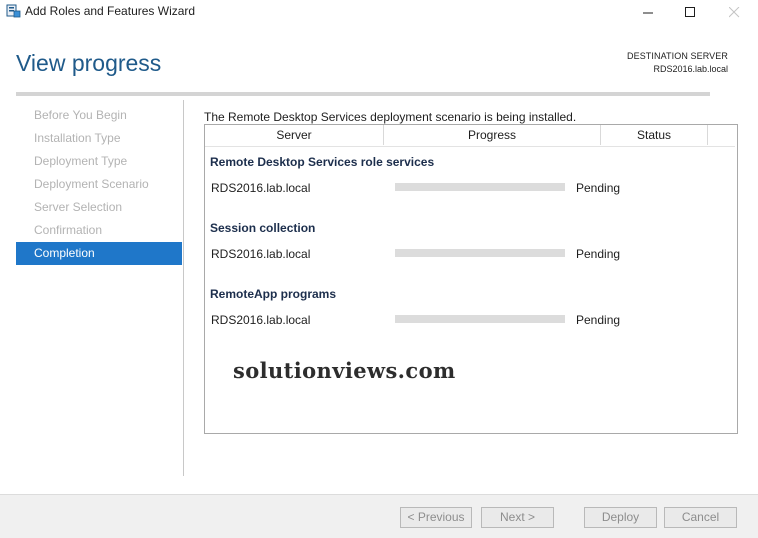 The height and width of the screenshot is (538, 758). What do you see at coordinates (261, 320) in the screenshot?
I see `group-server-remoteapp-programs: RDS2016.lab.local` at bounding box center [261, 320].